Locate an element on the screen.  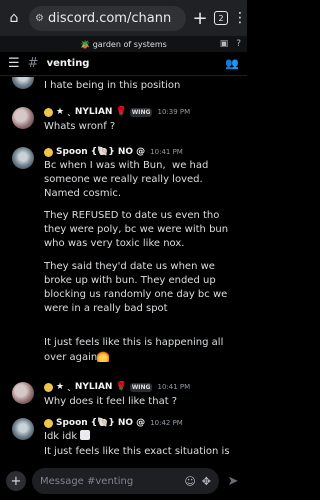
address-bar: ⚙ discord.com/chann is located at coordinates (107, 18).